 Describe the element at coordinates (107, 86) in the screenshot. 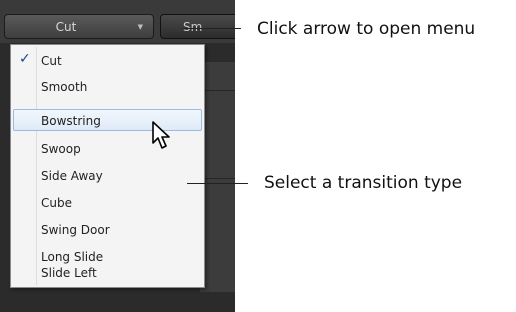

I see `menu-item-smooth: Smooth` at that location.